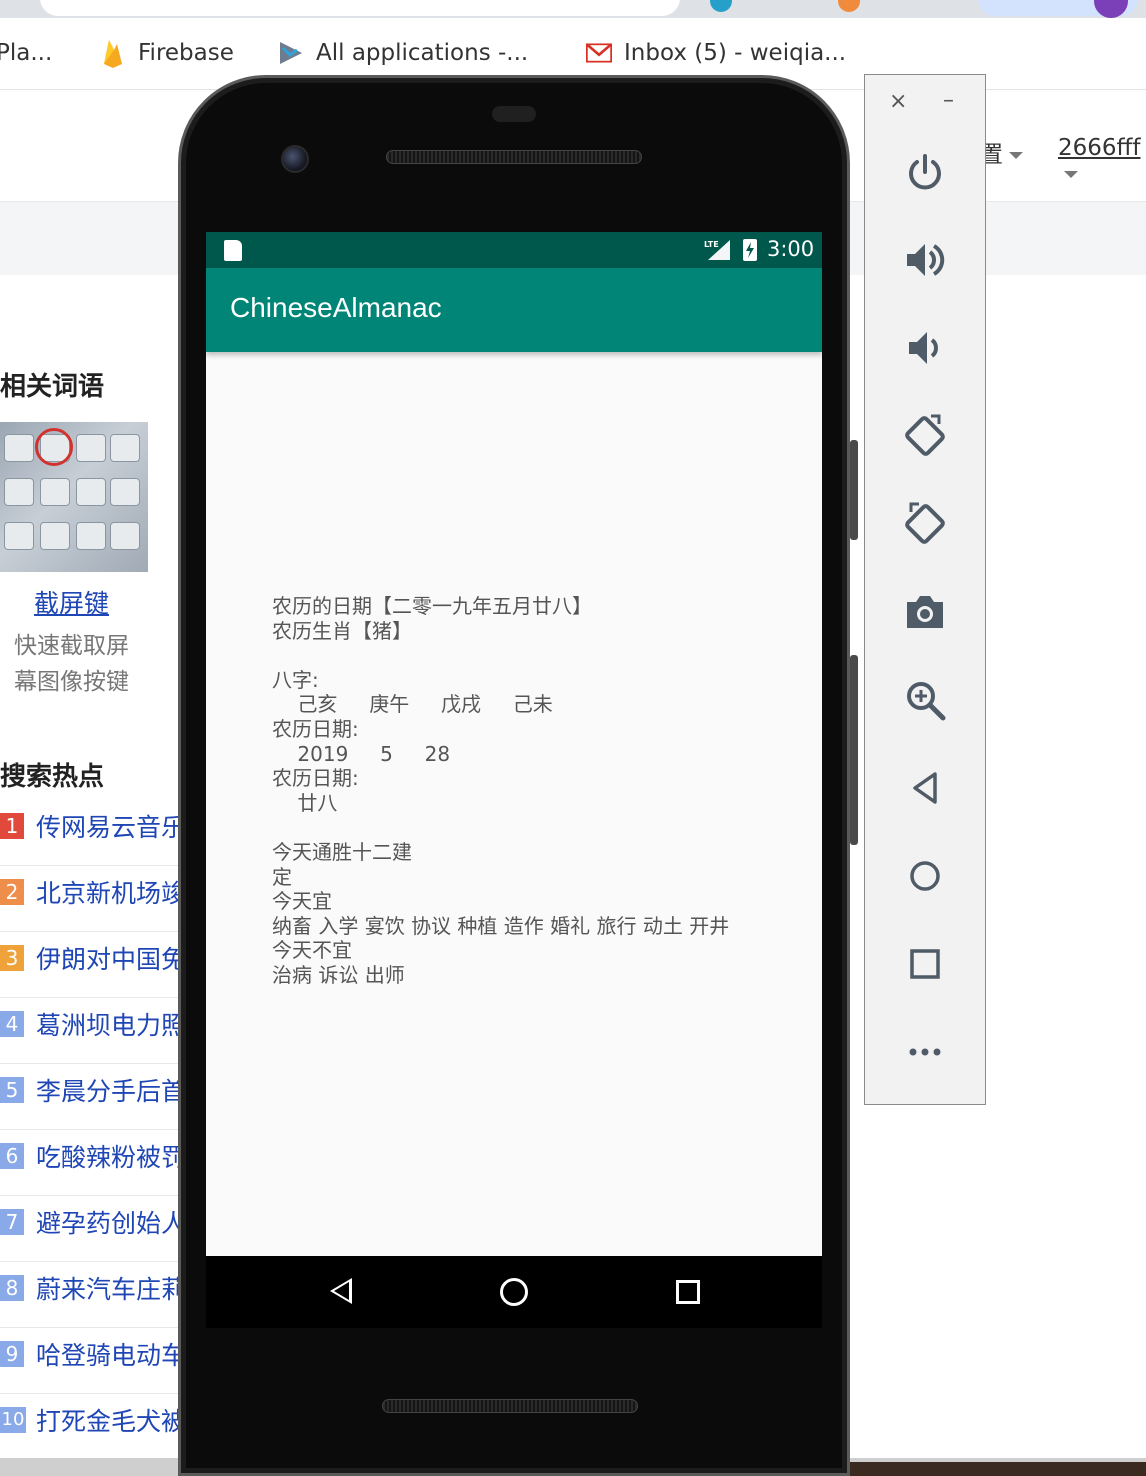 Image resolution: width=1146 pixels, height=1476 pixels. I want to click on username-link: 2666fff, so click(1102, 161).